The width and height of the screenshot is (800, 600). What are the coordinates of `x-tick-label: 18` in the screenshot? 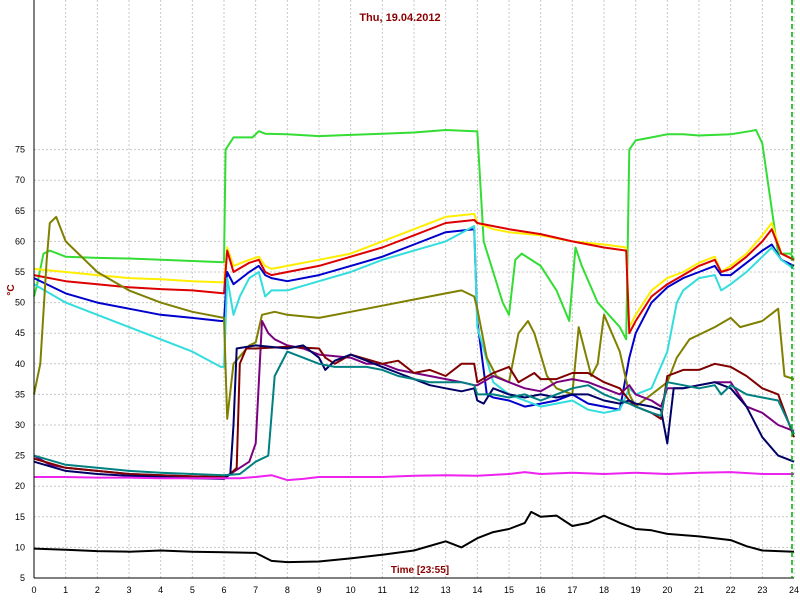 It's located at (604, 590).